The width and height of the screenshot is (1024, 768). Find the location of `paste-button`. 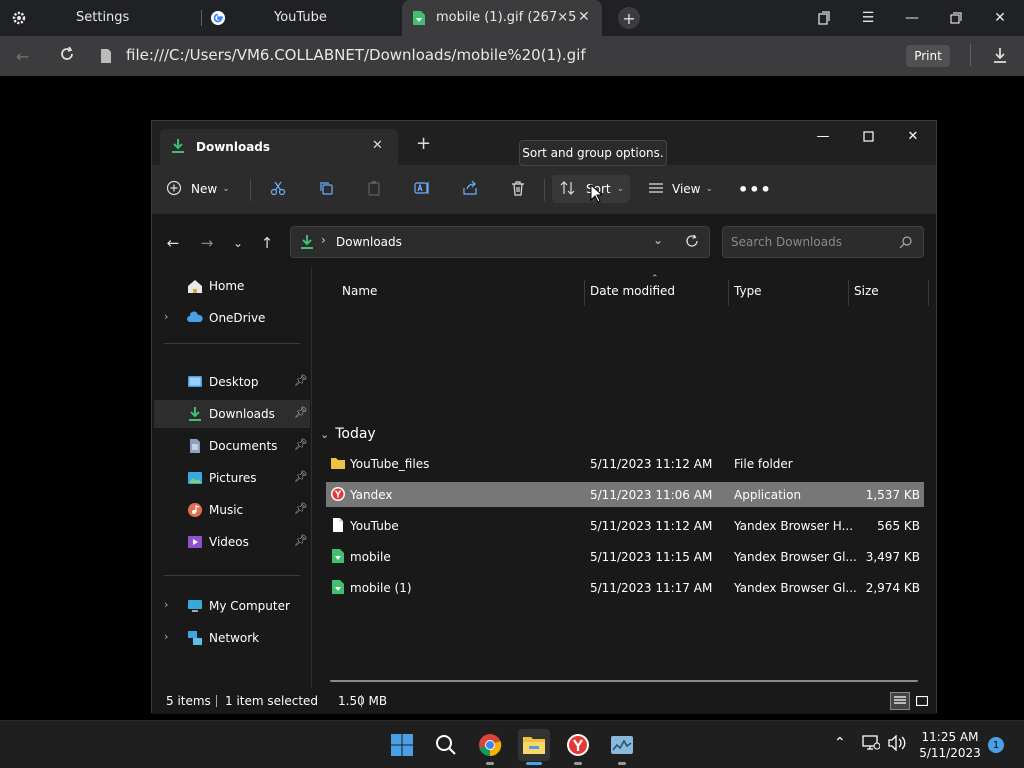

paste-button is located at coordinates (376, 189).